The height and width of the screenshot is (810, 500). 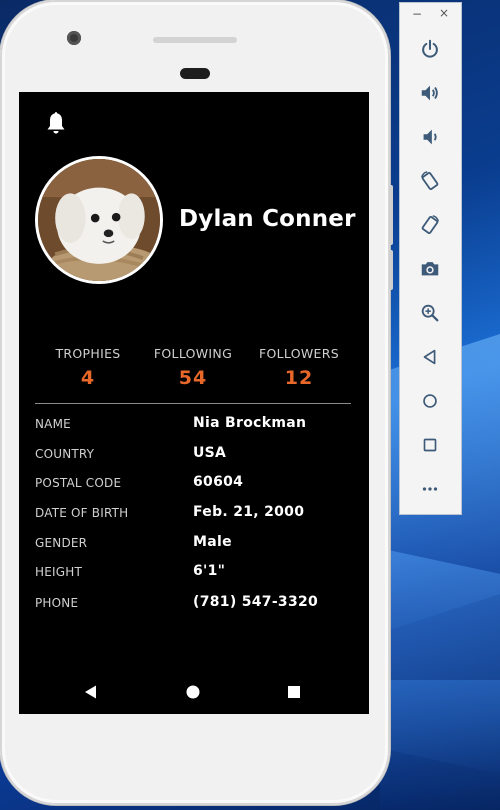 What do you see at coordinates (193, 353) in the screenshot?
I see `stat-label: FOLLOWING` at bounding box center [193, 353].